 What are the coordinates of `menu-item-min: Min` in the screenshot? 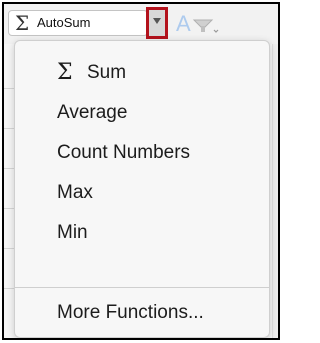 It's located at (142, 233).